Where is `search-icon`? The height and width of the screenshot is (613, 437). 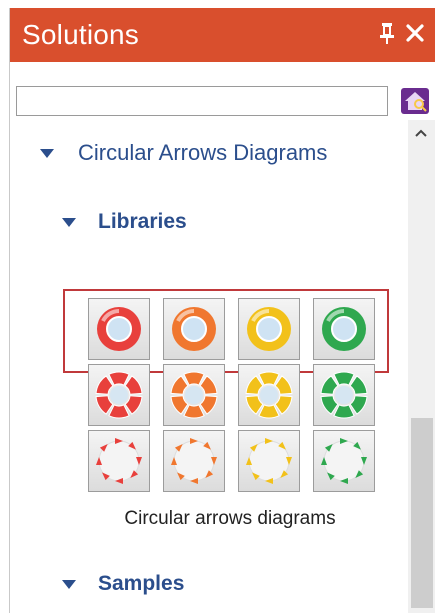
search-icon is located at coordinates (415, 101).